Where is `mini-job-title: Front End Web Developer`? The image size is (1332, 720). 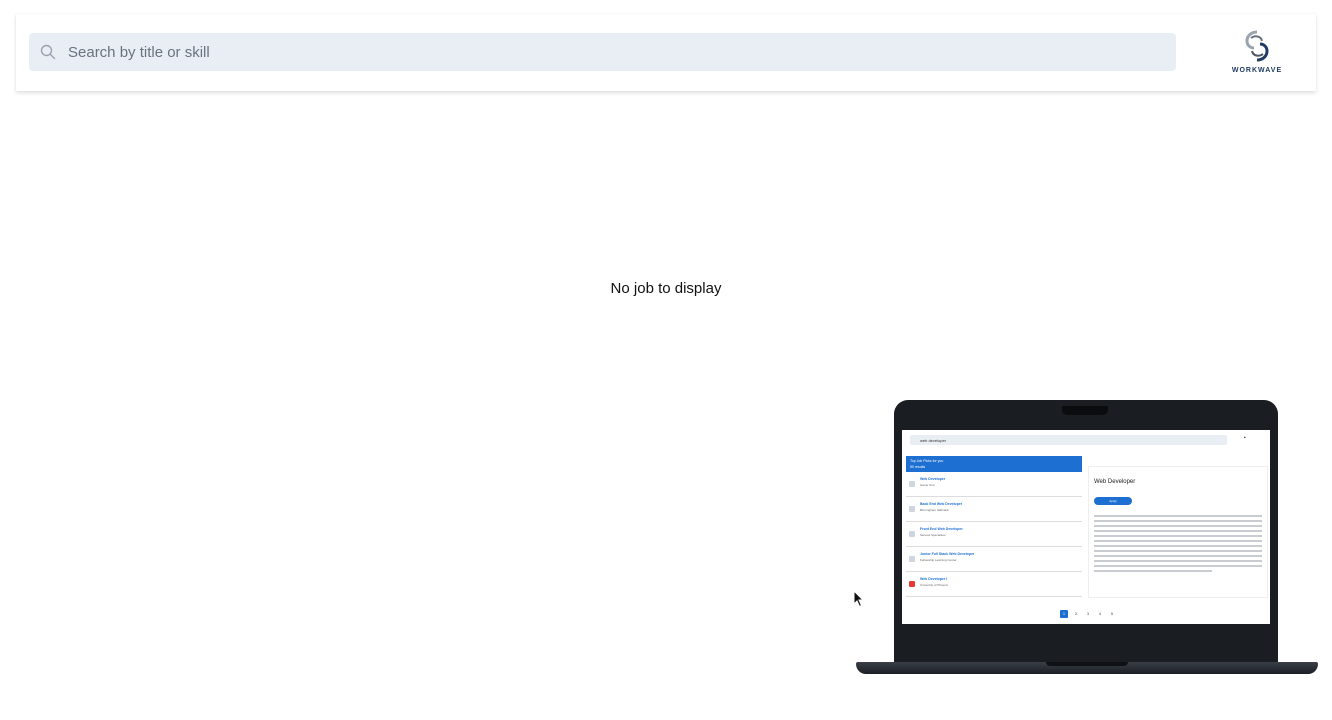 mini-job-title: Front End Web Developer is located at coordinates (941, 529).